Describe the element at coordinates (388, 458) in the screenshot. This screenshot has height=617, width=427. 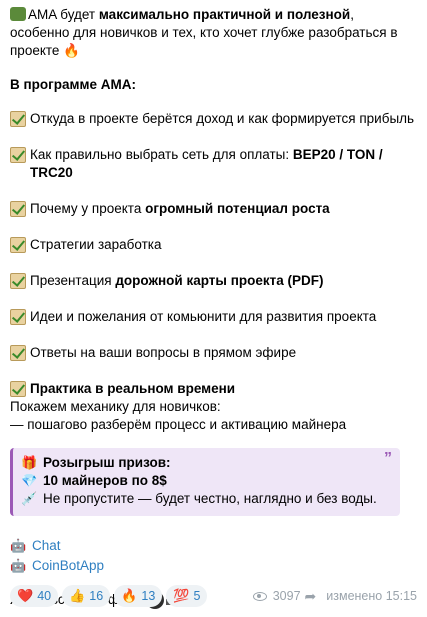
I see `quote-icon: ”` at that location.